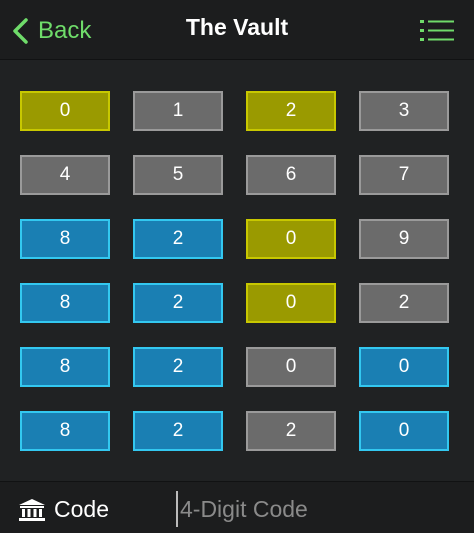 The height and width of the screenshot is (533, 474). Describe the element at coordinates (81, 509) in the screenshot. I see `code-label-text: Code` at that location.